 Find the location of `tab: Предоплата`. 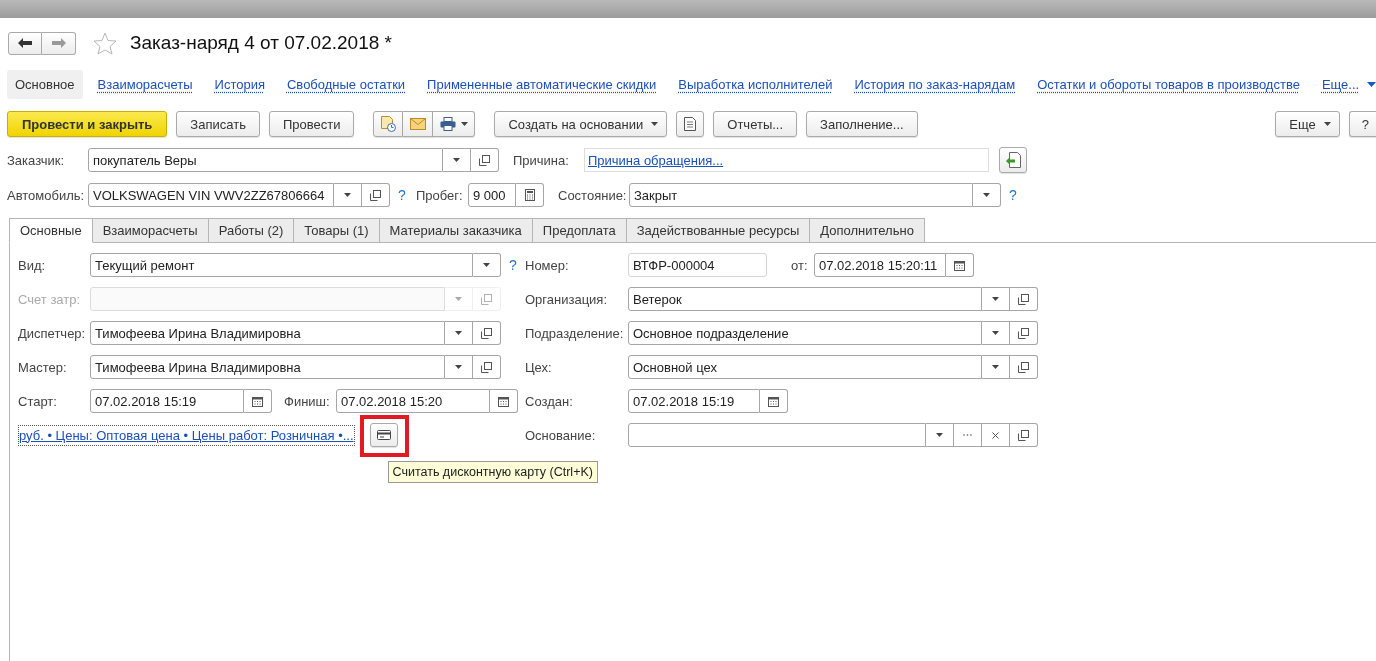

tab: Предоплата is located at coordinates (579, 230).